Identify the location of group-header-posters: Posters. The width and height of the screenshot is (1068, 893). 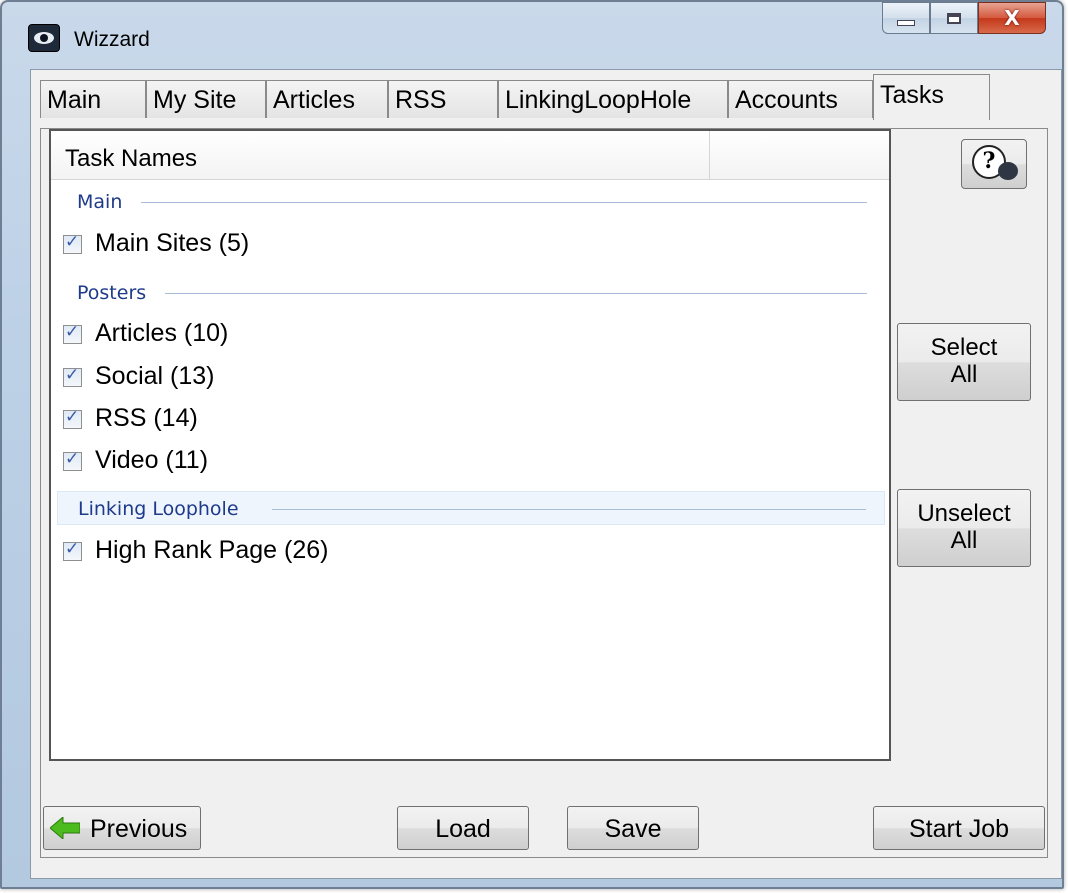
(471, 293).